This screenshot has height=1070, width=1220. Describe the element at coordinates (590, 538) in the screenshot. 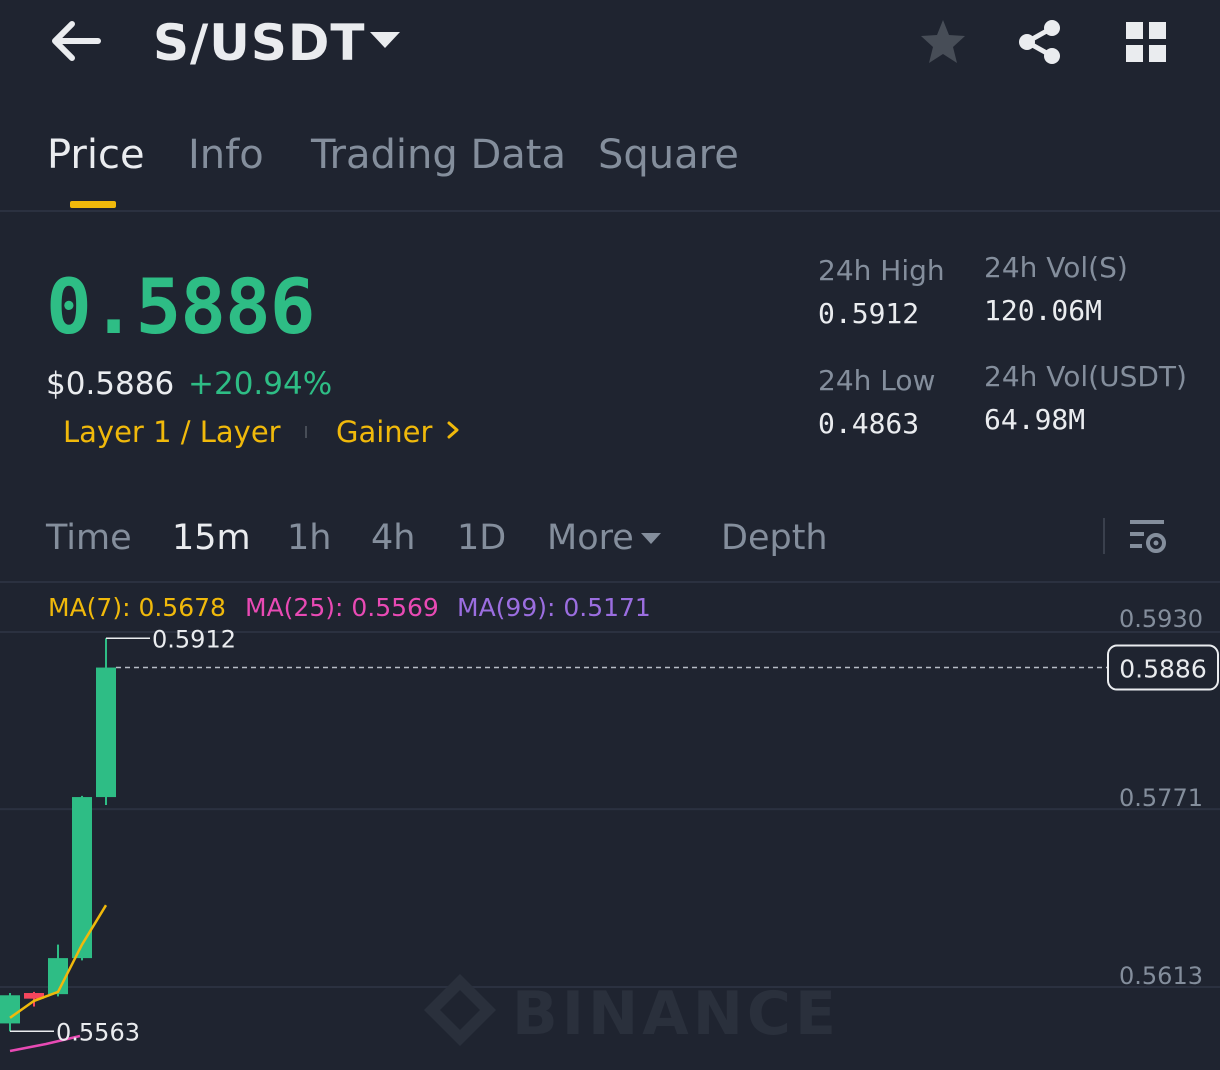

I see `interval-more: More` at that location.